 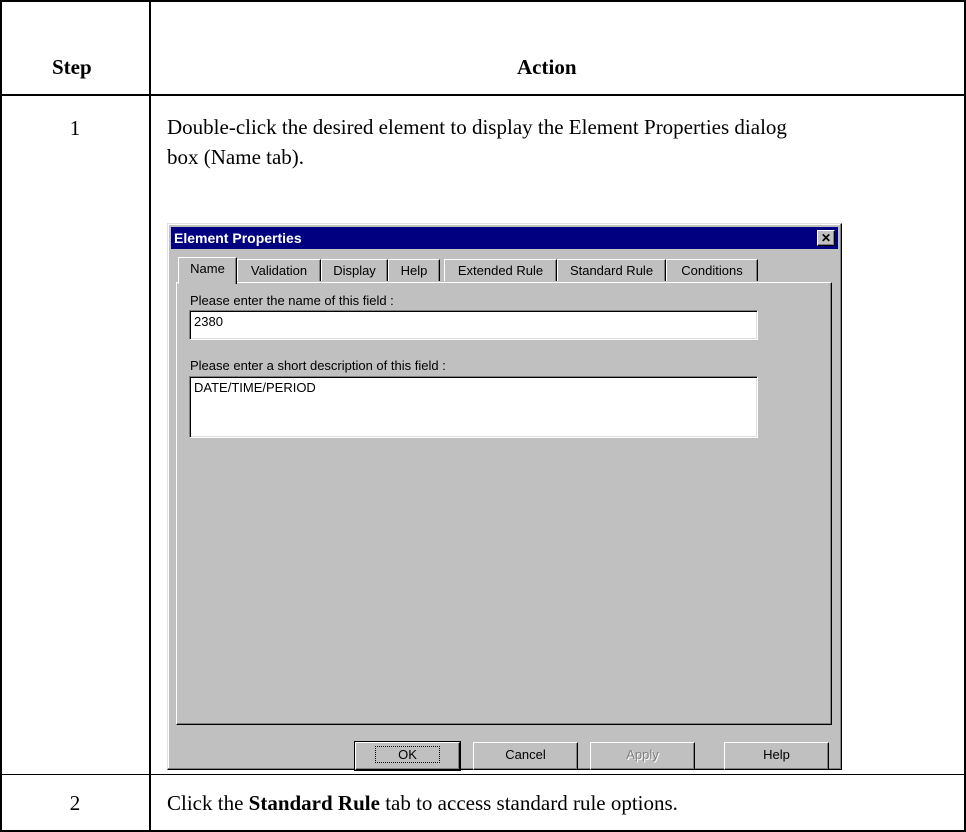 I want to click on ok-button-label: OK, so click(x=407, y=754).